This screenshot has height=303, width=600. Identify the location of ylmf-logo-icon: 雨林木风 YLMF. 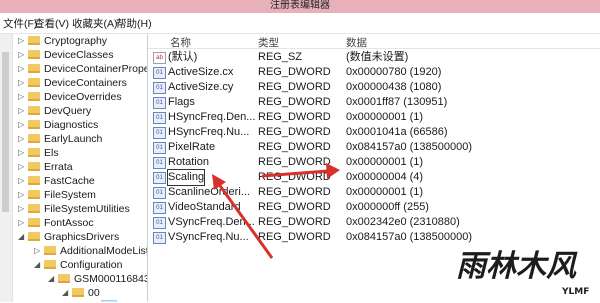
(522, 273).